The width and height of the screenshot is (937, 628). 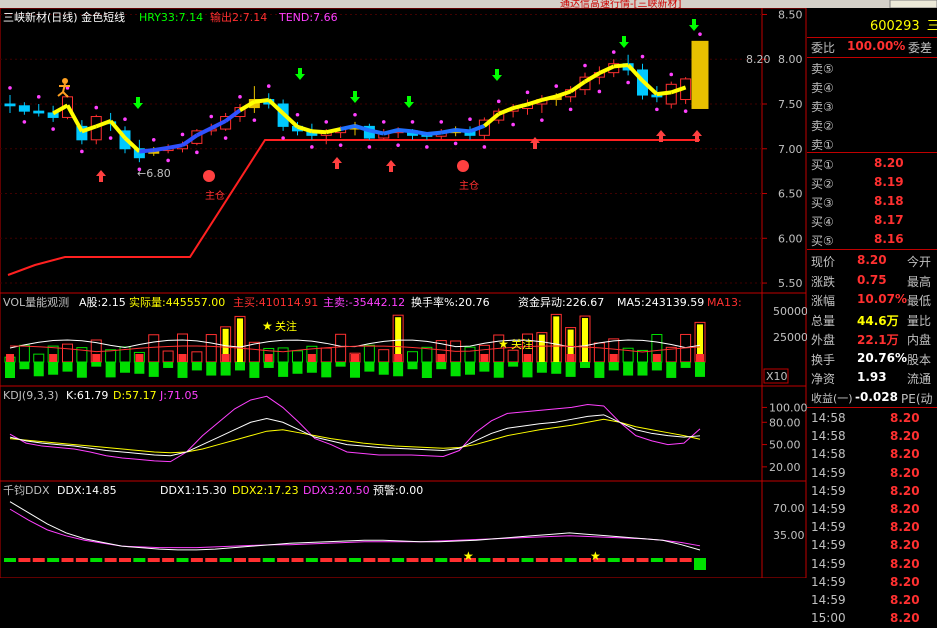 What do you see at coordinates (336, 490) in the screenshot?
I see `ddx3-value: DDX3:20.50` at bounding box center [336, 490].